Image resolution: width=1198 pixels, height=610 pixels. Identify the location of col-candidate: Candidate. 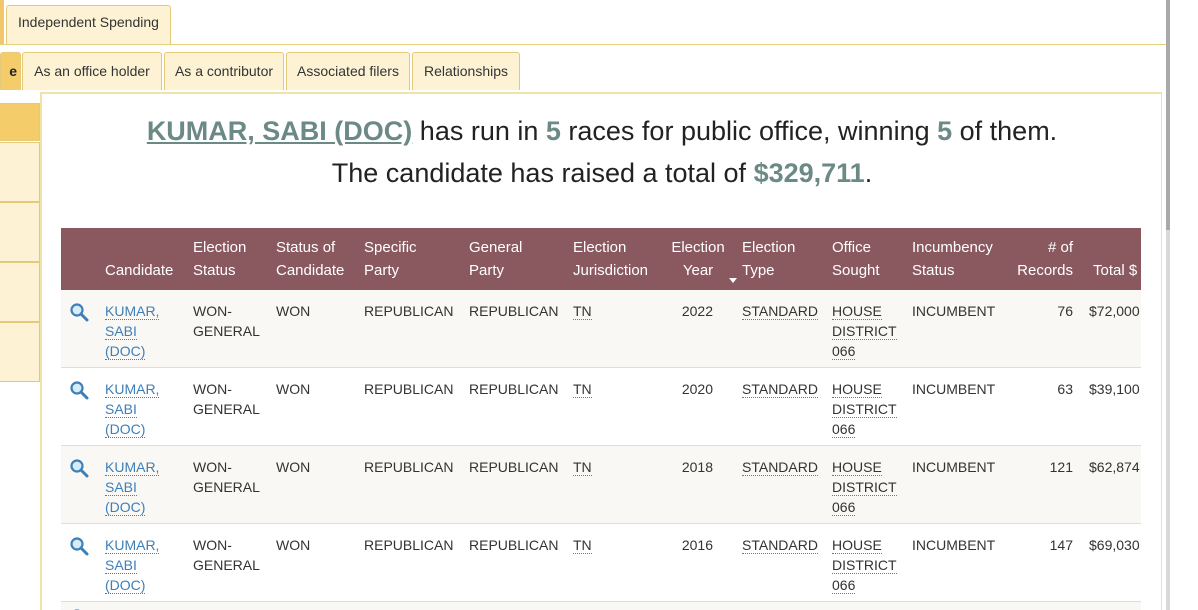
(139, 270).